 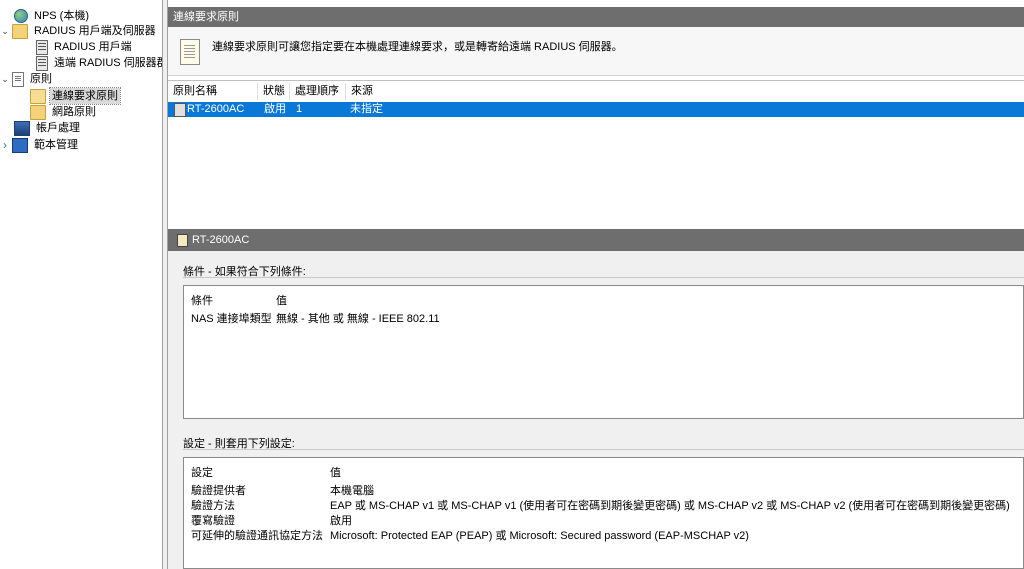 I want to click on tree-node-nps-local: NPS (本機), so click(x=46, y=16).